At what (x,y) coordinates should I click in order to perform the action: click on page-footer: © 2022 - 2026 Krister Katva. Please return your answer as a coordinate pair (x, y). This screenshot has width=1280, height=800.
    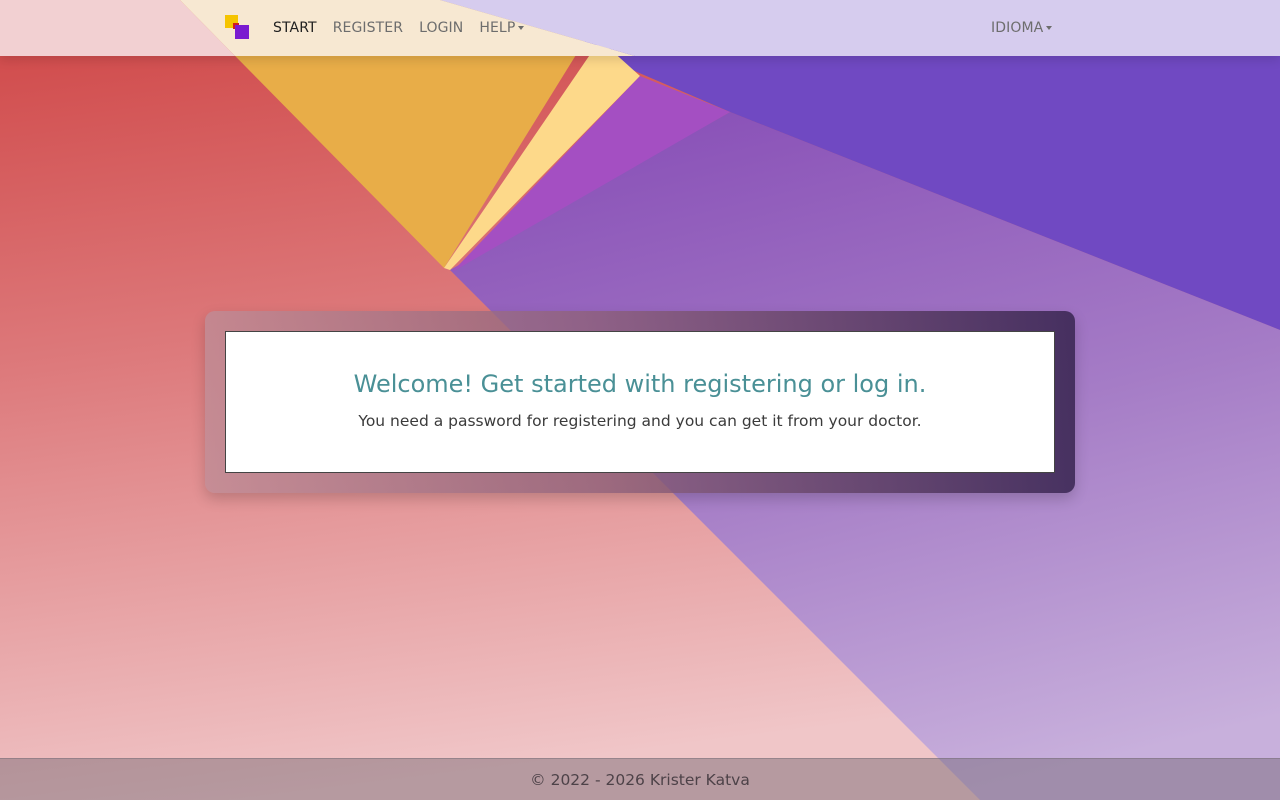
    Looking at the image, I should click on (640, 779).